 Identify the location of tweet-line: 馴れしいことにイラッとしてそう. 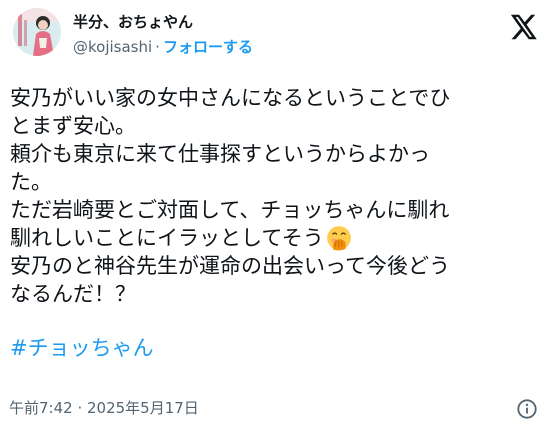
(167, 238).